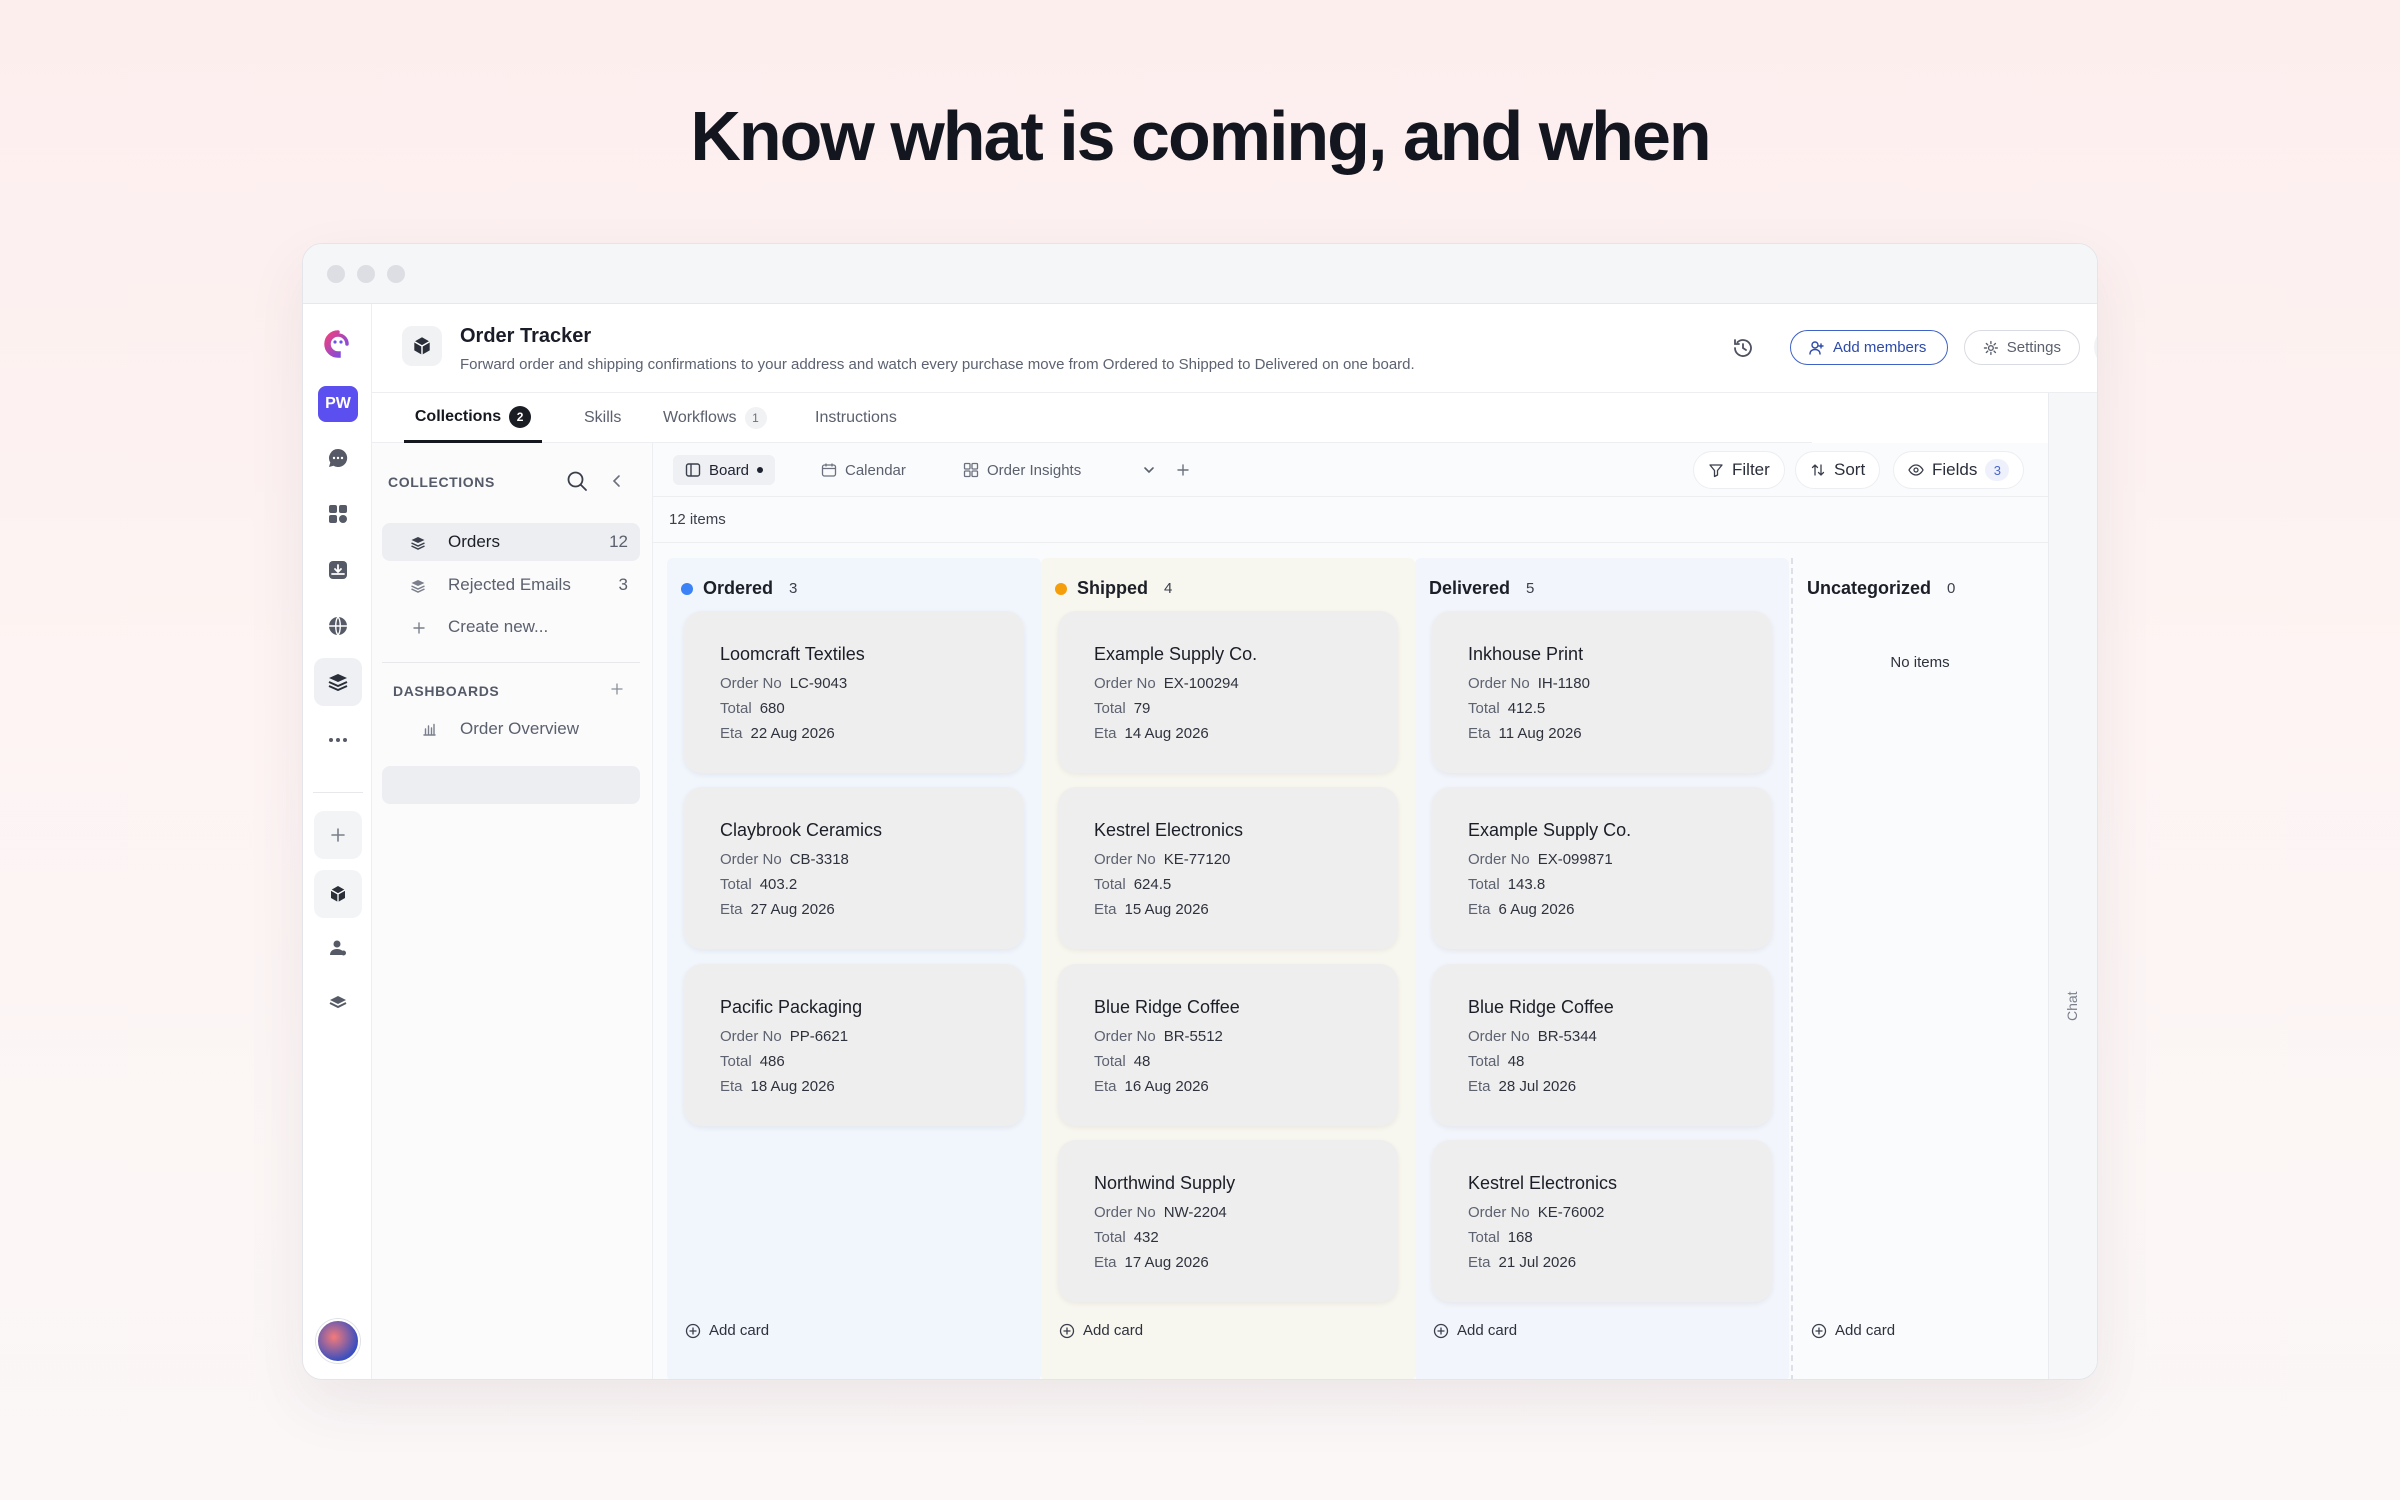 The height and width of the screenshot is (1500, 2400). I want to click on window-close-dot, so click(336, 274).